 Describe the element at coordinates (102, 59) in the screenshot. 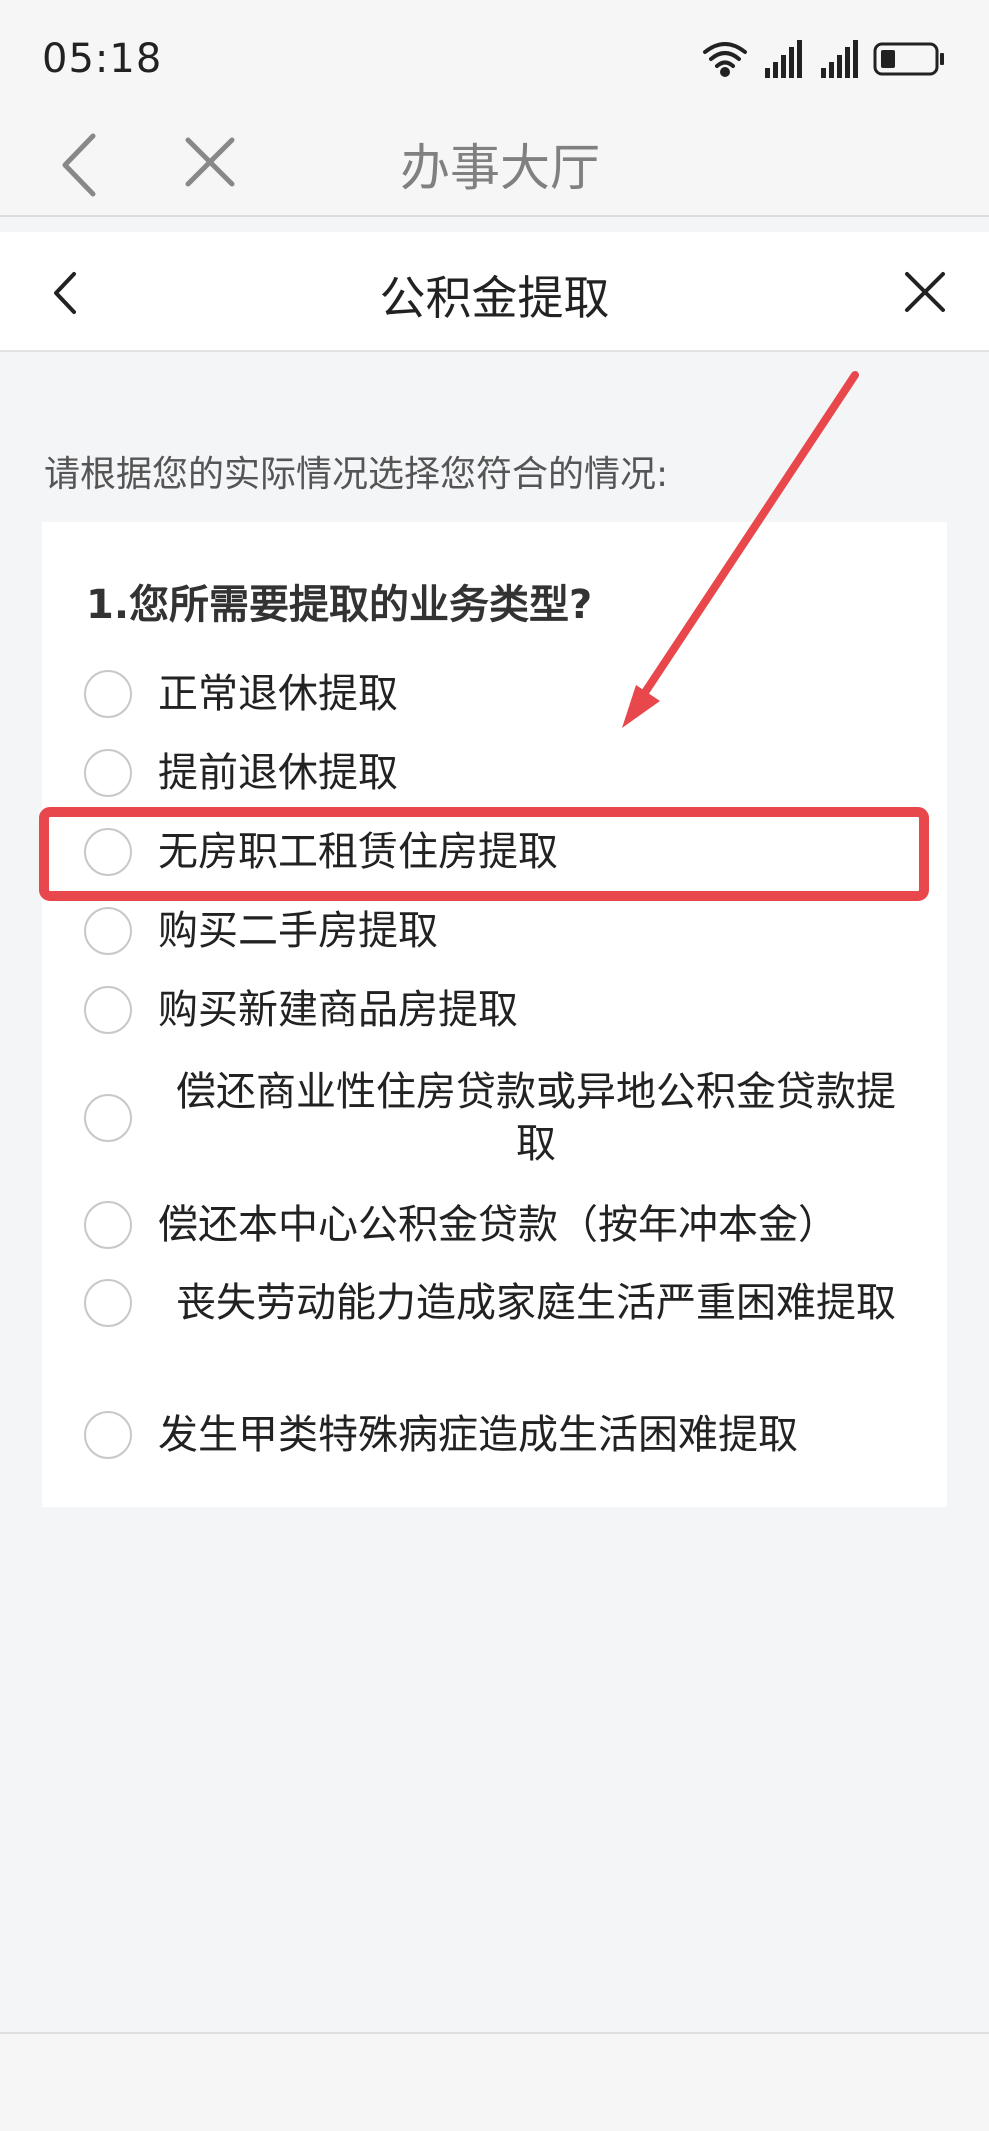

I see `status-time: 05:18` at that location.